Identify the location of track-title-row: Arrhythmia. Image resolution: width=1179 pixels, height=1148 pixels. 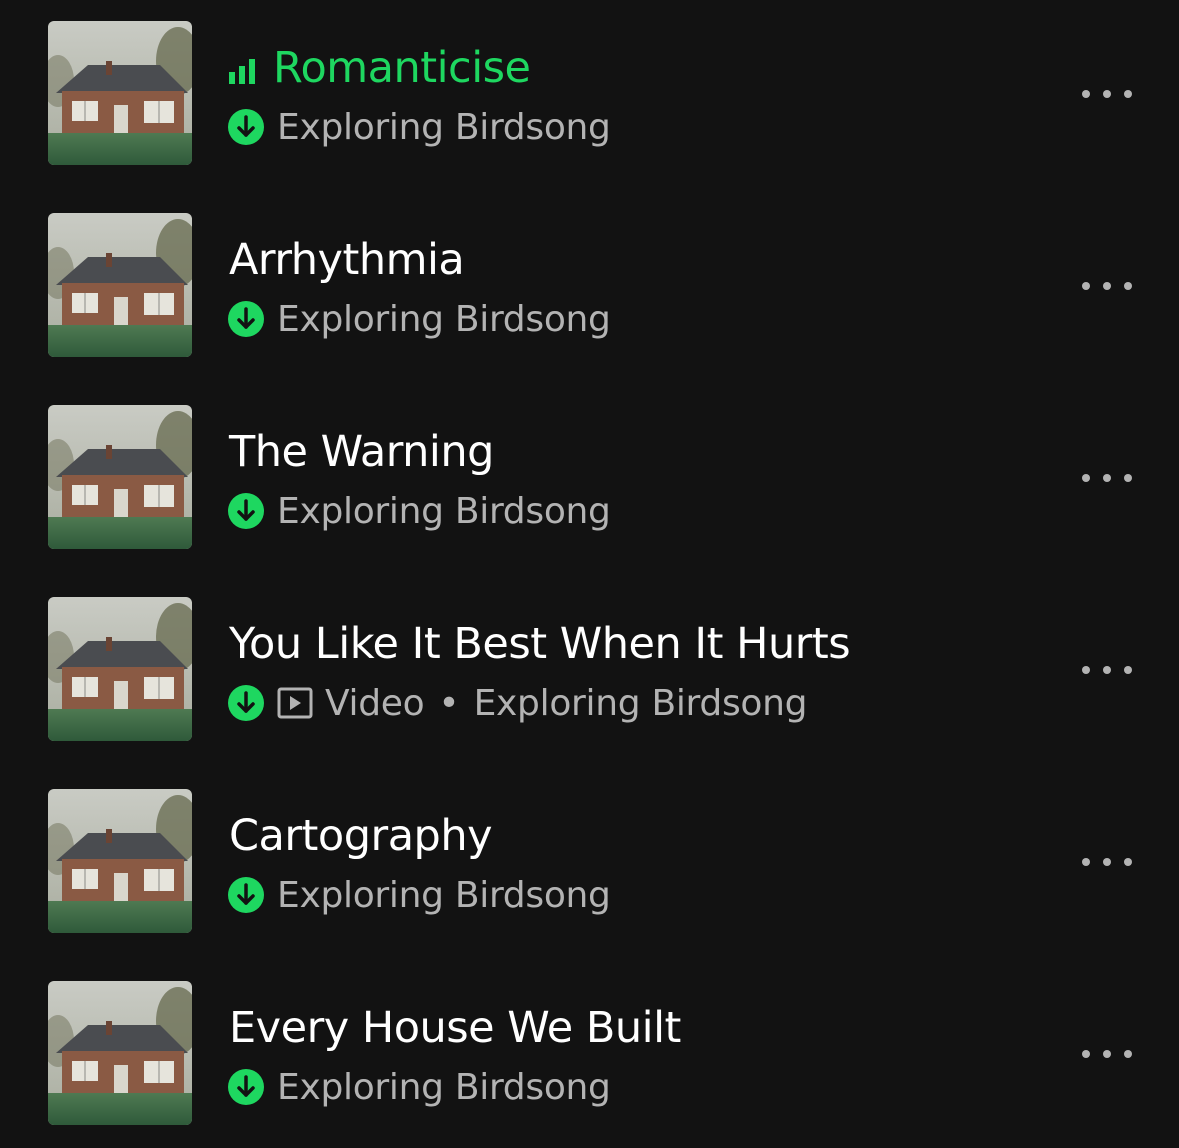
(347, 260).